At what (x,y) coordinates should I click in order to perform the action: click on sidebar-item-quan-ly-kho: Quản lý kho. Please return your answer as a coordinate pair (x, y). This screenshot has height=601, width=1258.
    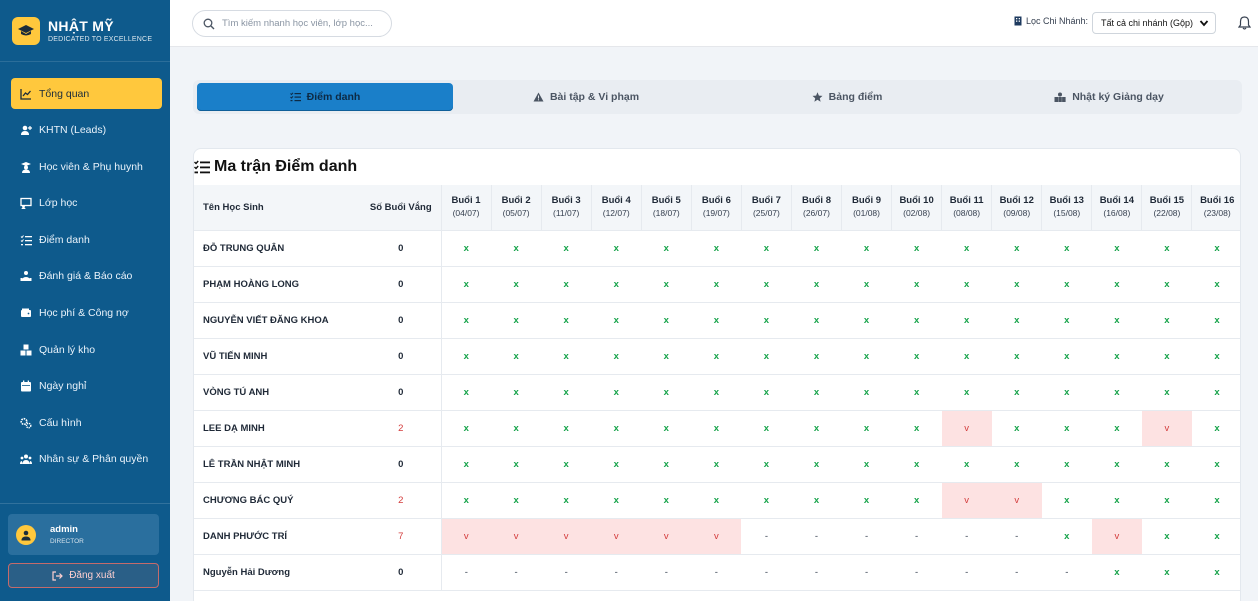
    Looking at the image, I should click on (86, 349).